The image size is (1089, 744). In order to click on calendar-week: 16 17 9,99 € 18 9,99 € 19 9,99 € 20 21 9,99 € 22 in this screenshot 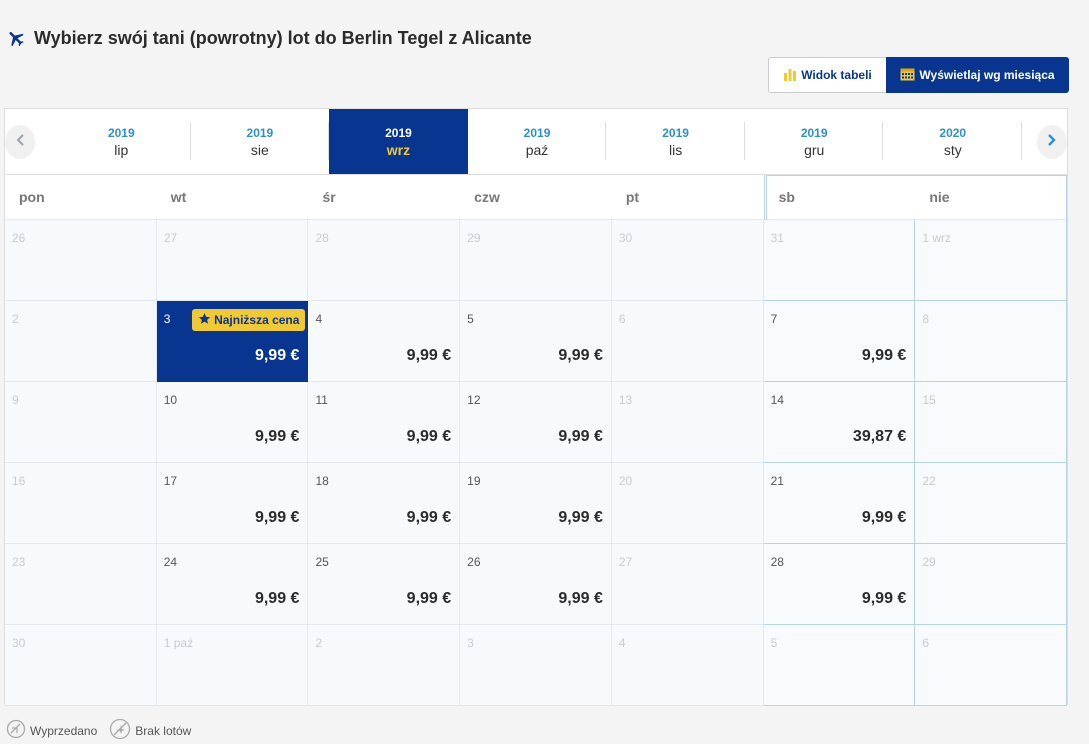, I will do `click(536, 503)`.